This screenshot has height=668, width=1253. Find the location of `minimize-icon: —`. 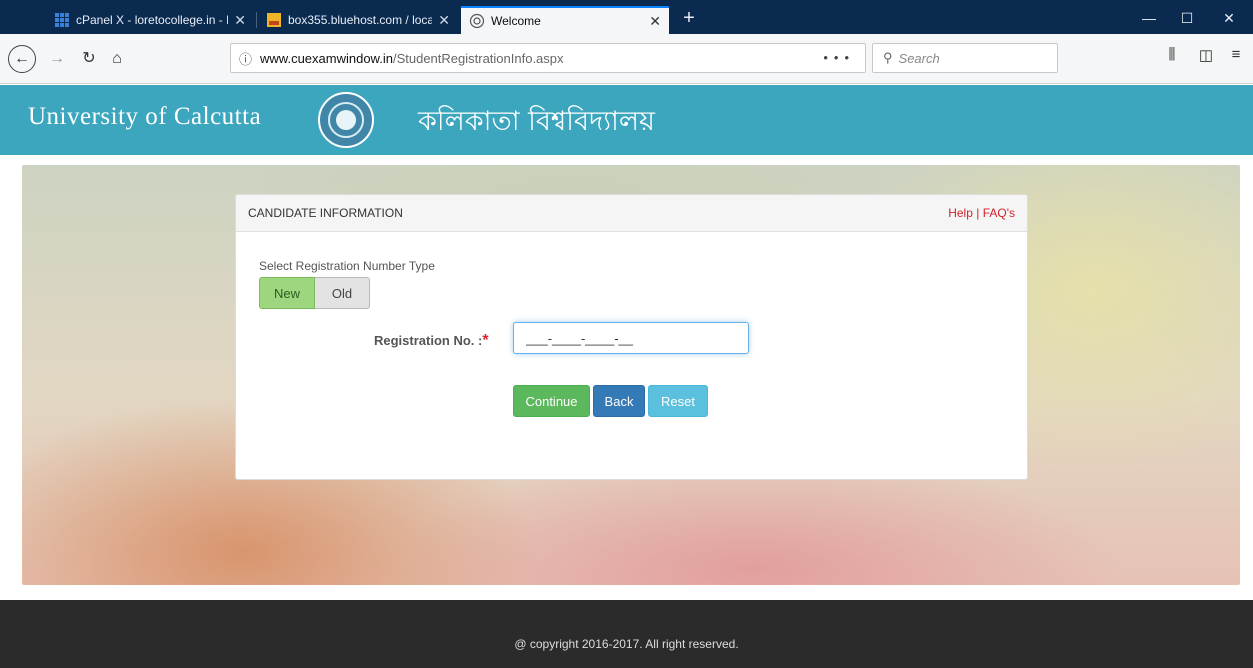

minimize-icon: — is located at coordinates (1149, 18).